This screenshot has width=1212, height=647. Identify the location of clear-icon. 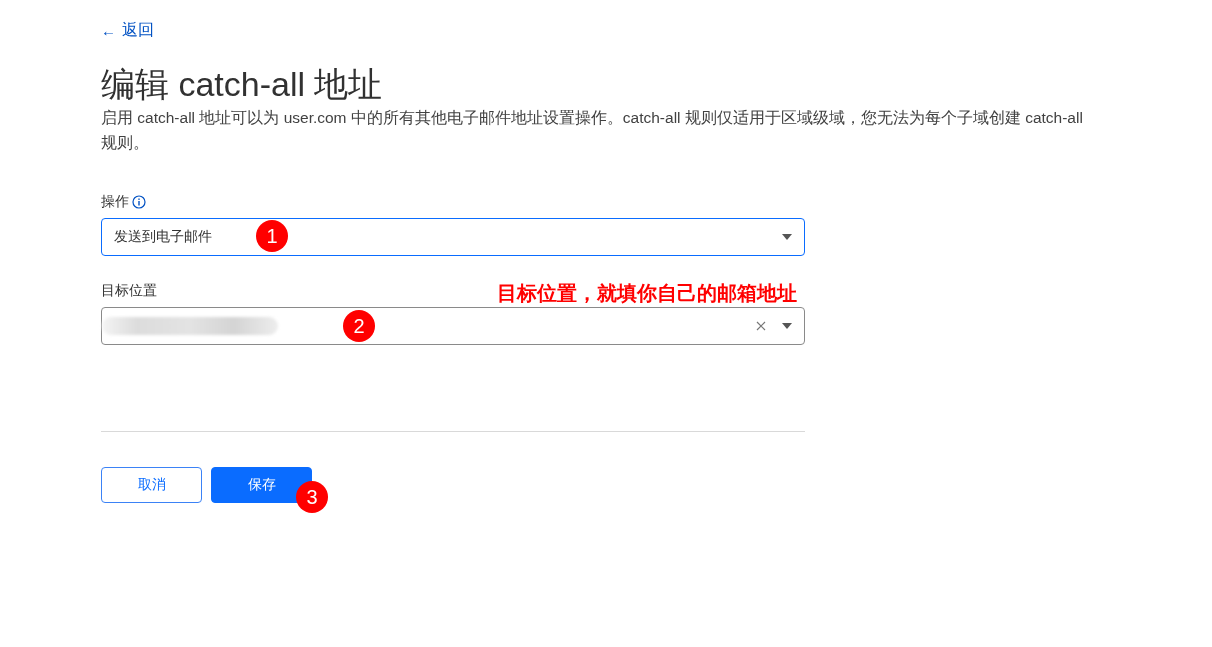
(761, 326).